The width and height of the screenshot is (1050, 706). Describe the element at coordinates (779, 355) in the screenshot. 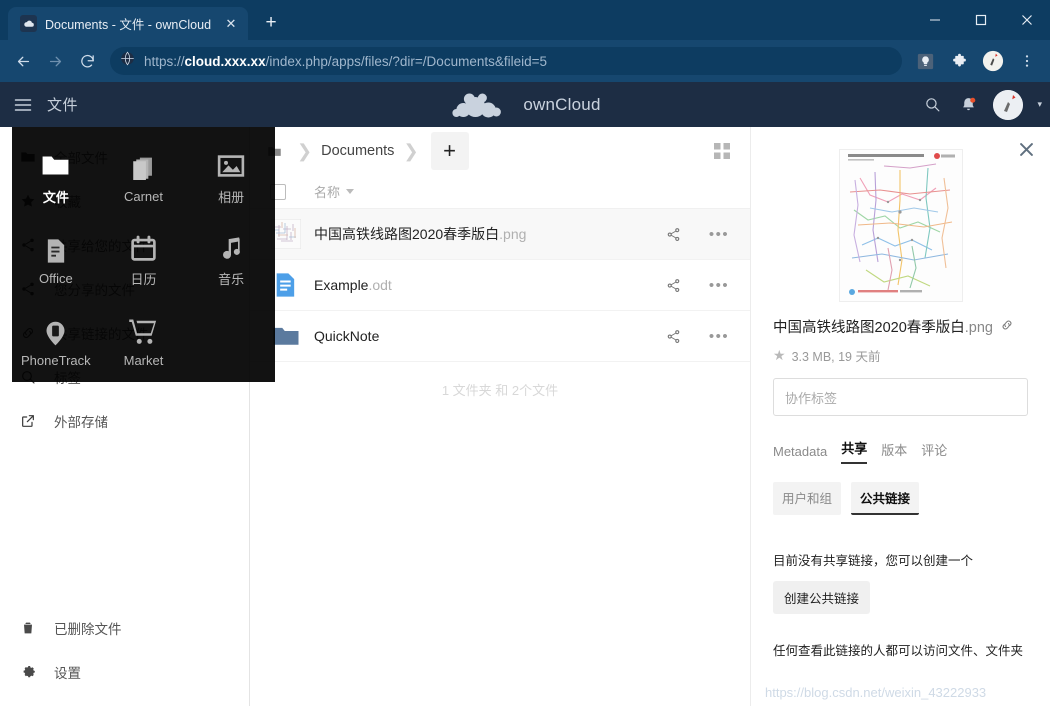

I see `star-icon: ★` at that location.